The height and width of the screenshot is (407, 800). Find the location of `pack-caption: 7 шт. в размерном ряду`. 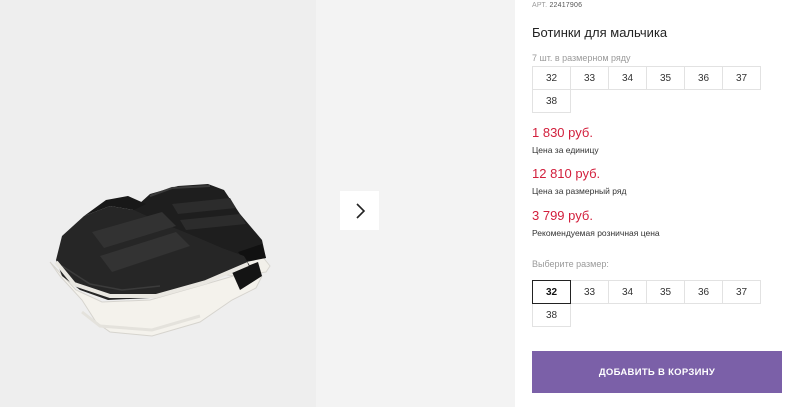

pack-caption: 7 шт. в размерном ряду is located at coordinates (581, 58).